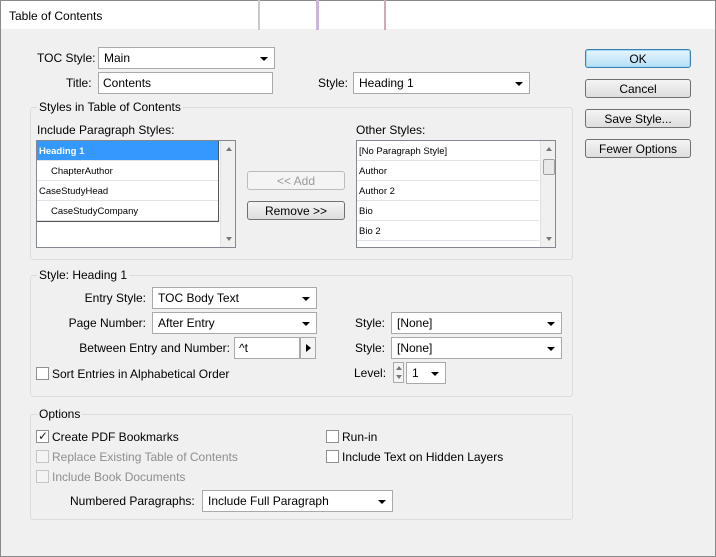 The width and height of the screenshot is (716, 557). I want to click on title-style-label: Style:, so click(333, 83).